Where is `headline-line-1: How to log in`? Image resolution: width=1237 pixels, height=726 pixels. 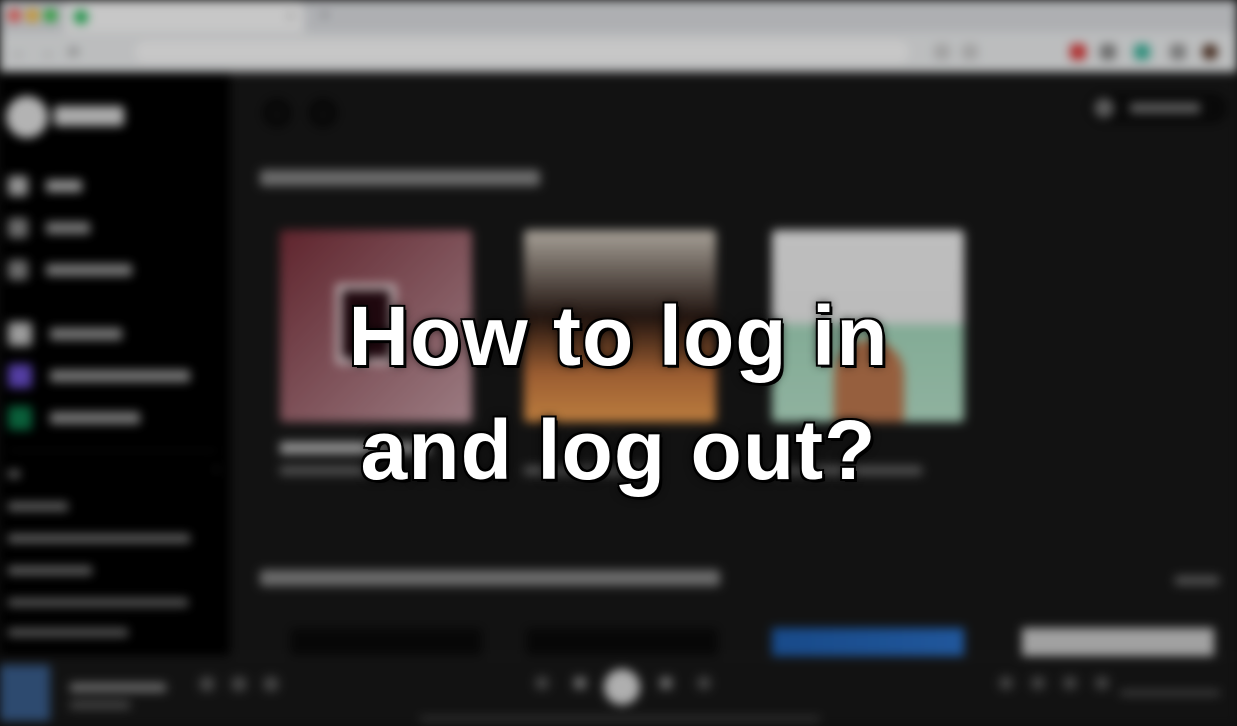
headline-line-1: How to log in is located at coordinates (618, 336).